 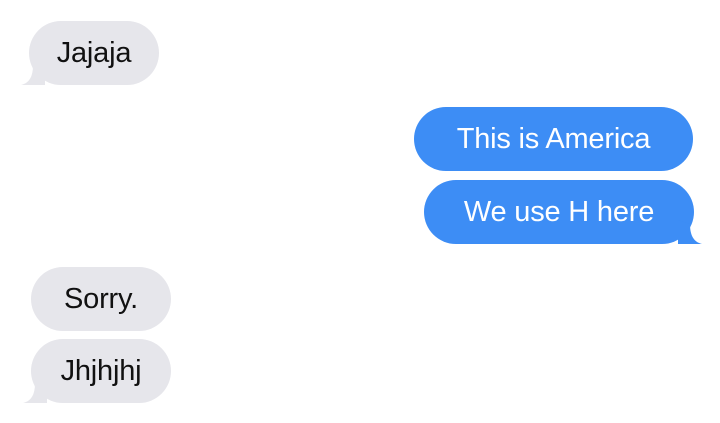 I want to click on message-text: Jajaja, so click(x=94, y=52).